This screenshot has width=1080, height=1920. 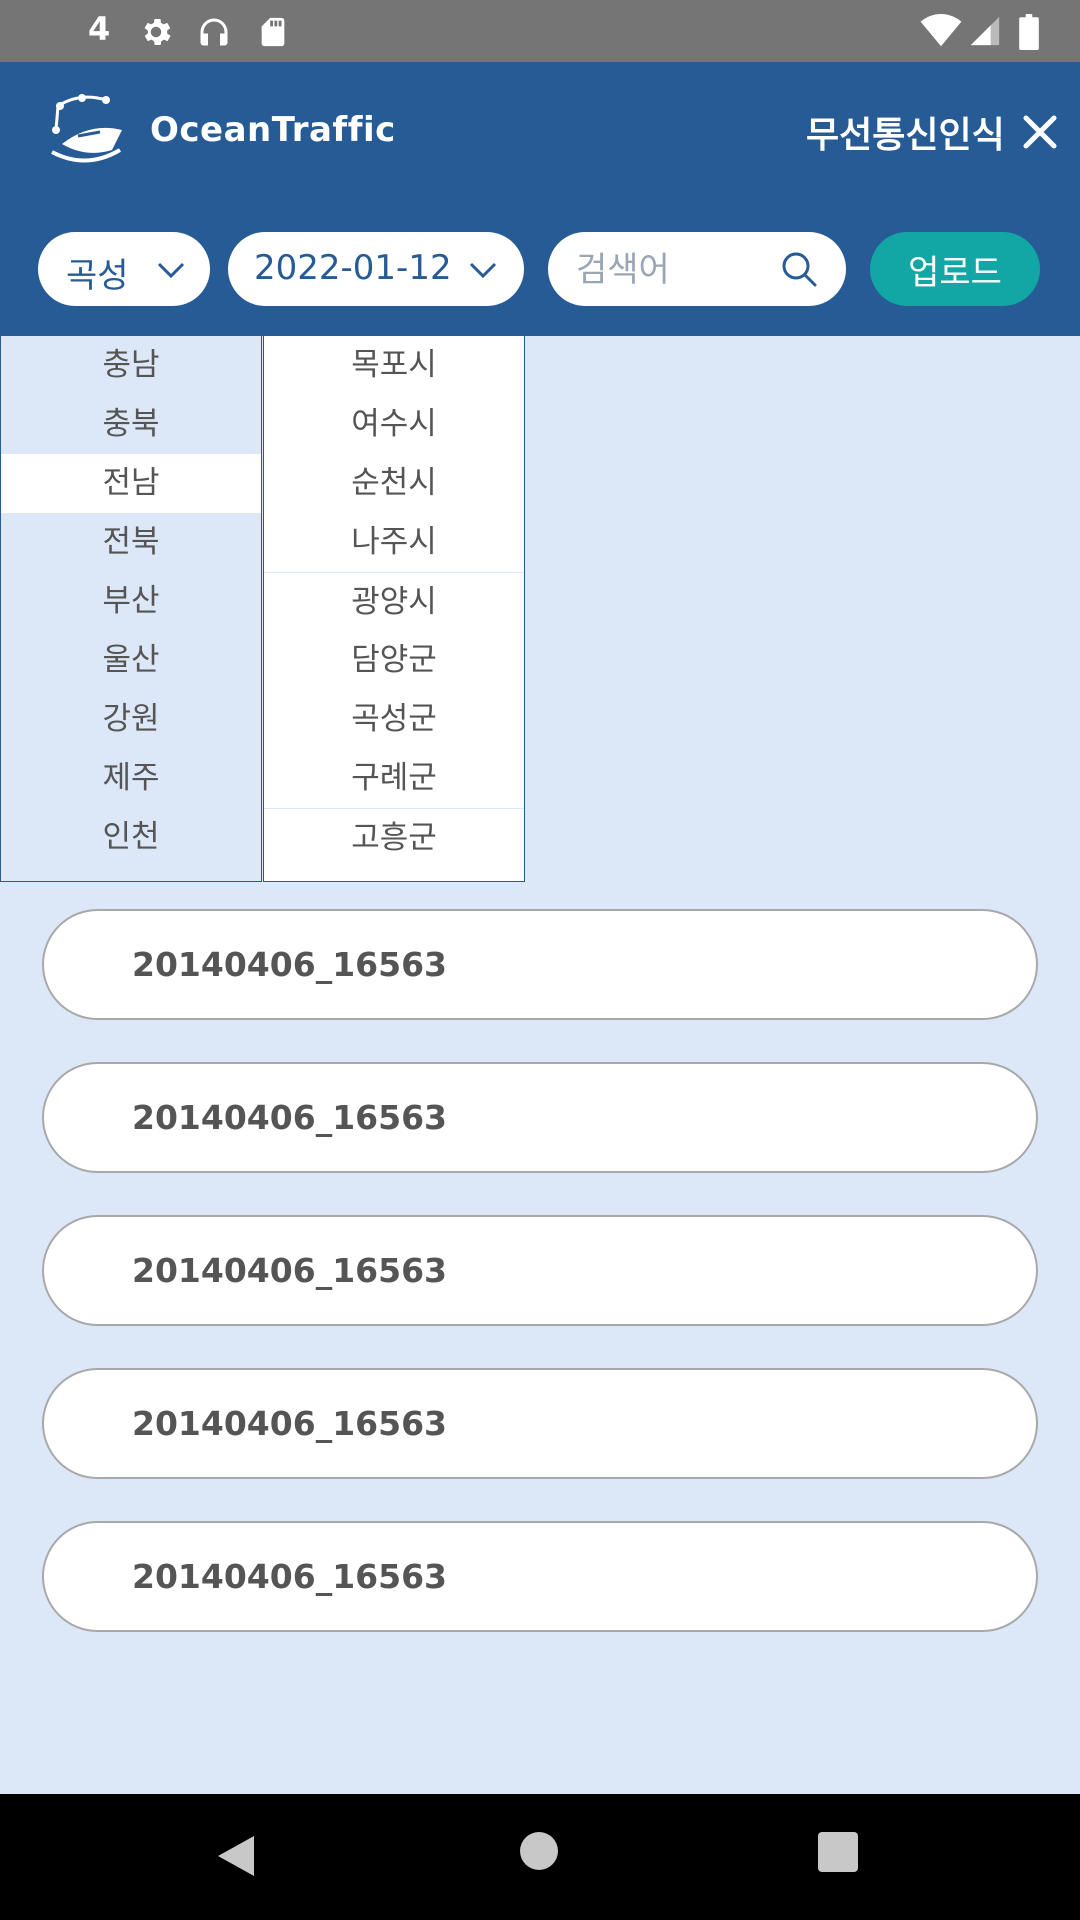 I want to click on province-list: 충남 충북 전남 전북 부산 울산 강원 제주 인천, so click(x=131, y=609).